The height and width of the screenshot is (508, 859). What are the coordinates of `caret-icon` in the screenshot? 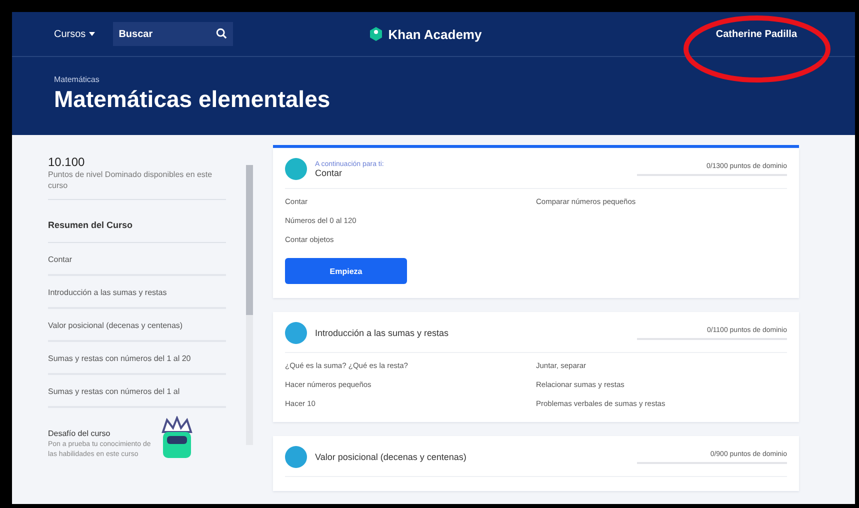 It's located at (91, 34).